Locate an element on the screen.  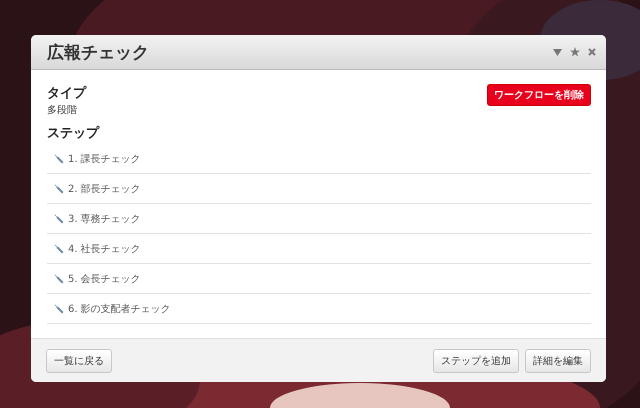
step-link: 4. 社長チェック is located at coordinates (104, 249).